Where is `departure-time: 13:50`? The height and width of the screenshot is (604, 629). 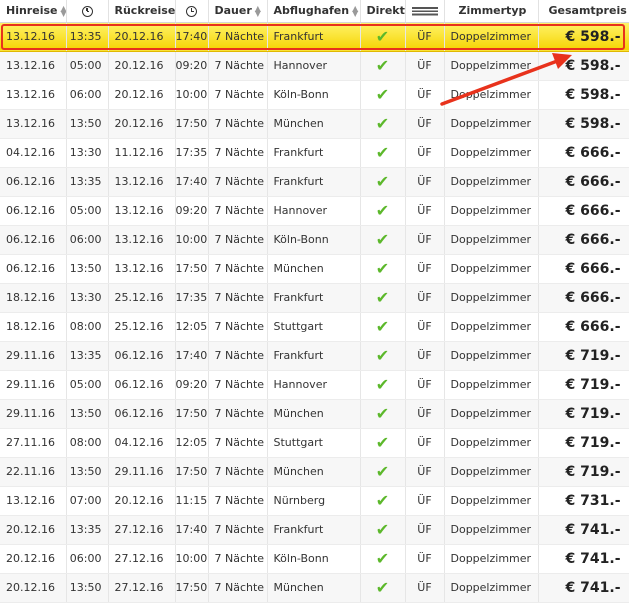
departure-time: 13:50 is located at coordinates (85, 471).